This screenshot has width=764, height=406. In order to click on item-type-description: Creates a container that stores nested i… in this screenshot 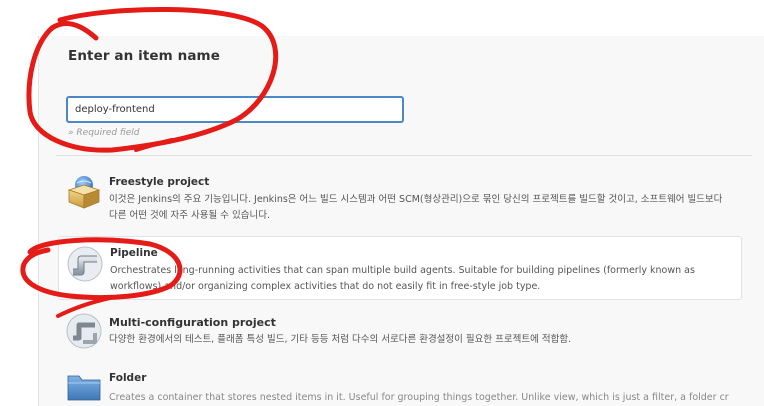, I will do `click(419, 397)`.